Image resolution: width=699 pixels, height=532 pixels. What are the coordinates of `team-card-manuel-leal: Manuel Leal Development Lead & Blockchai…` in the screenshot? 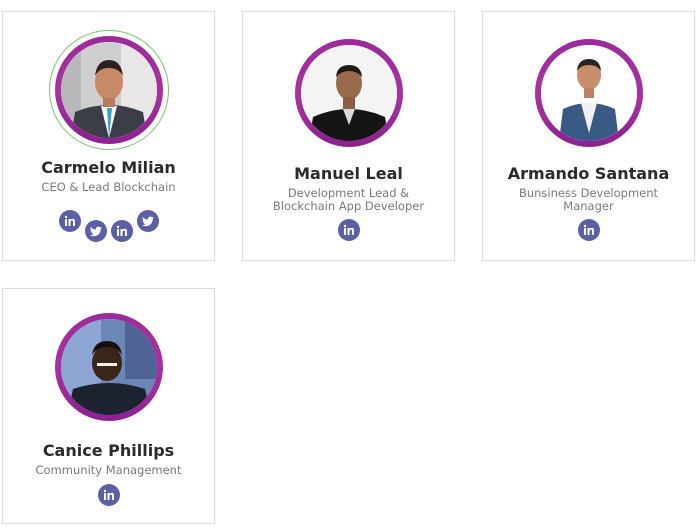 It's located at (348, 136).